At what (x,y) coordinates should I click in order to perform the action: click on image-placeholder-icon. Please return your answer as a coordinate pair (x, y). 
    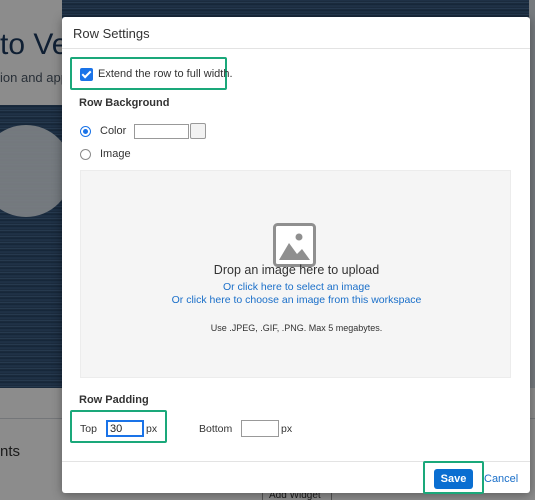
    Looking at the image, I should click on (294, 245).